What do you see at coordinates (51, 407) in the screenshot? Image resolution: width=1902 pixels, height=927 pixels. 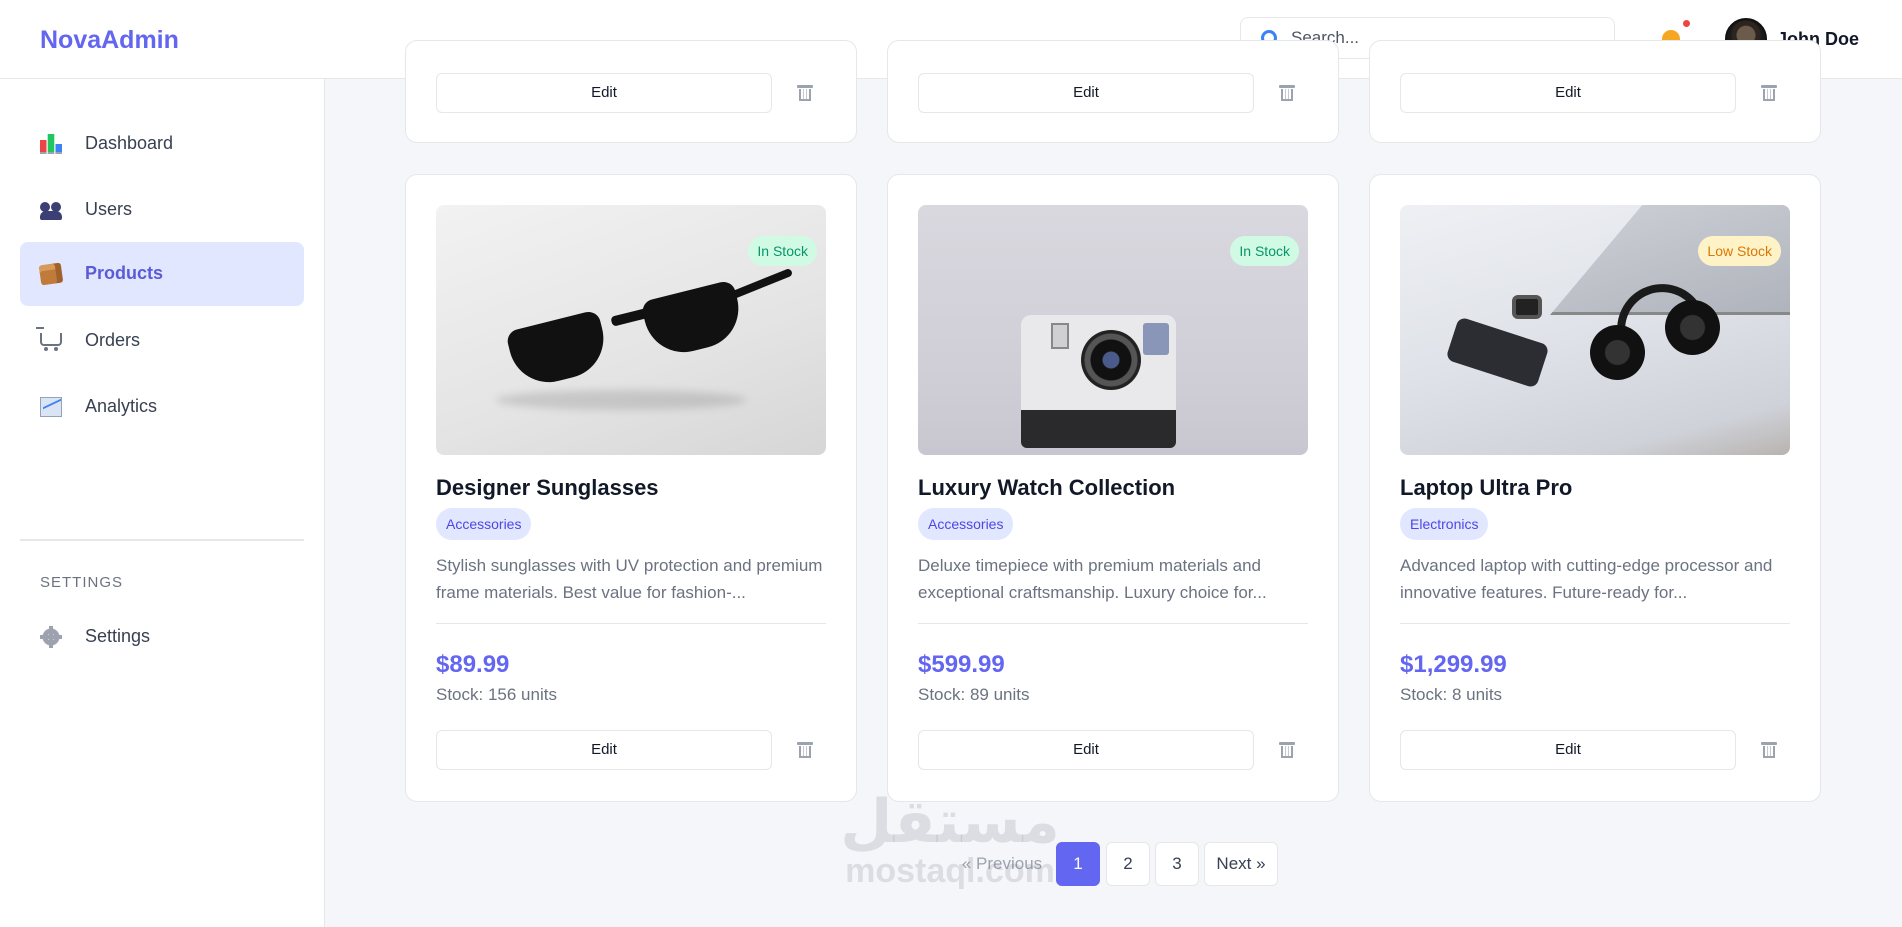 I see `analytics-icon` at bounding box center [51, 407].